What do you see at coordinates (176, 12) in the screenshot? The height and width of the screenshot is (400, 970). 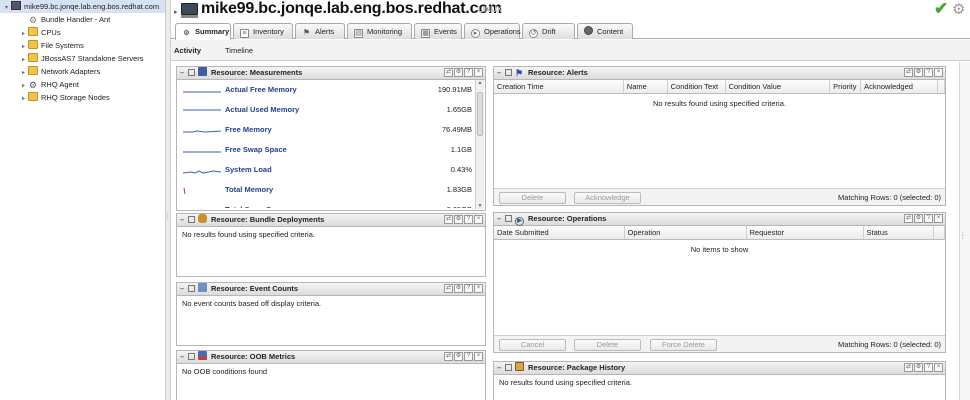 I see `expand-arrow-icon: ▸` at bounding box center [176, 12].